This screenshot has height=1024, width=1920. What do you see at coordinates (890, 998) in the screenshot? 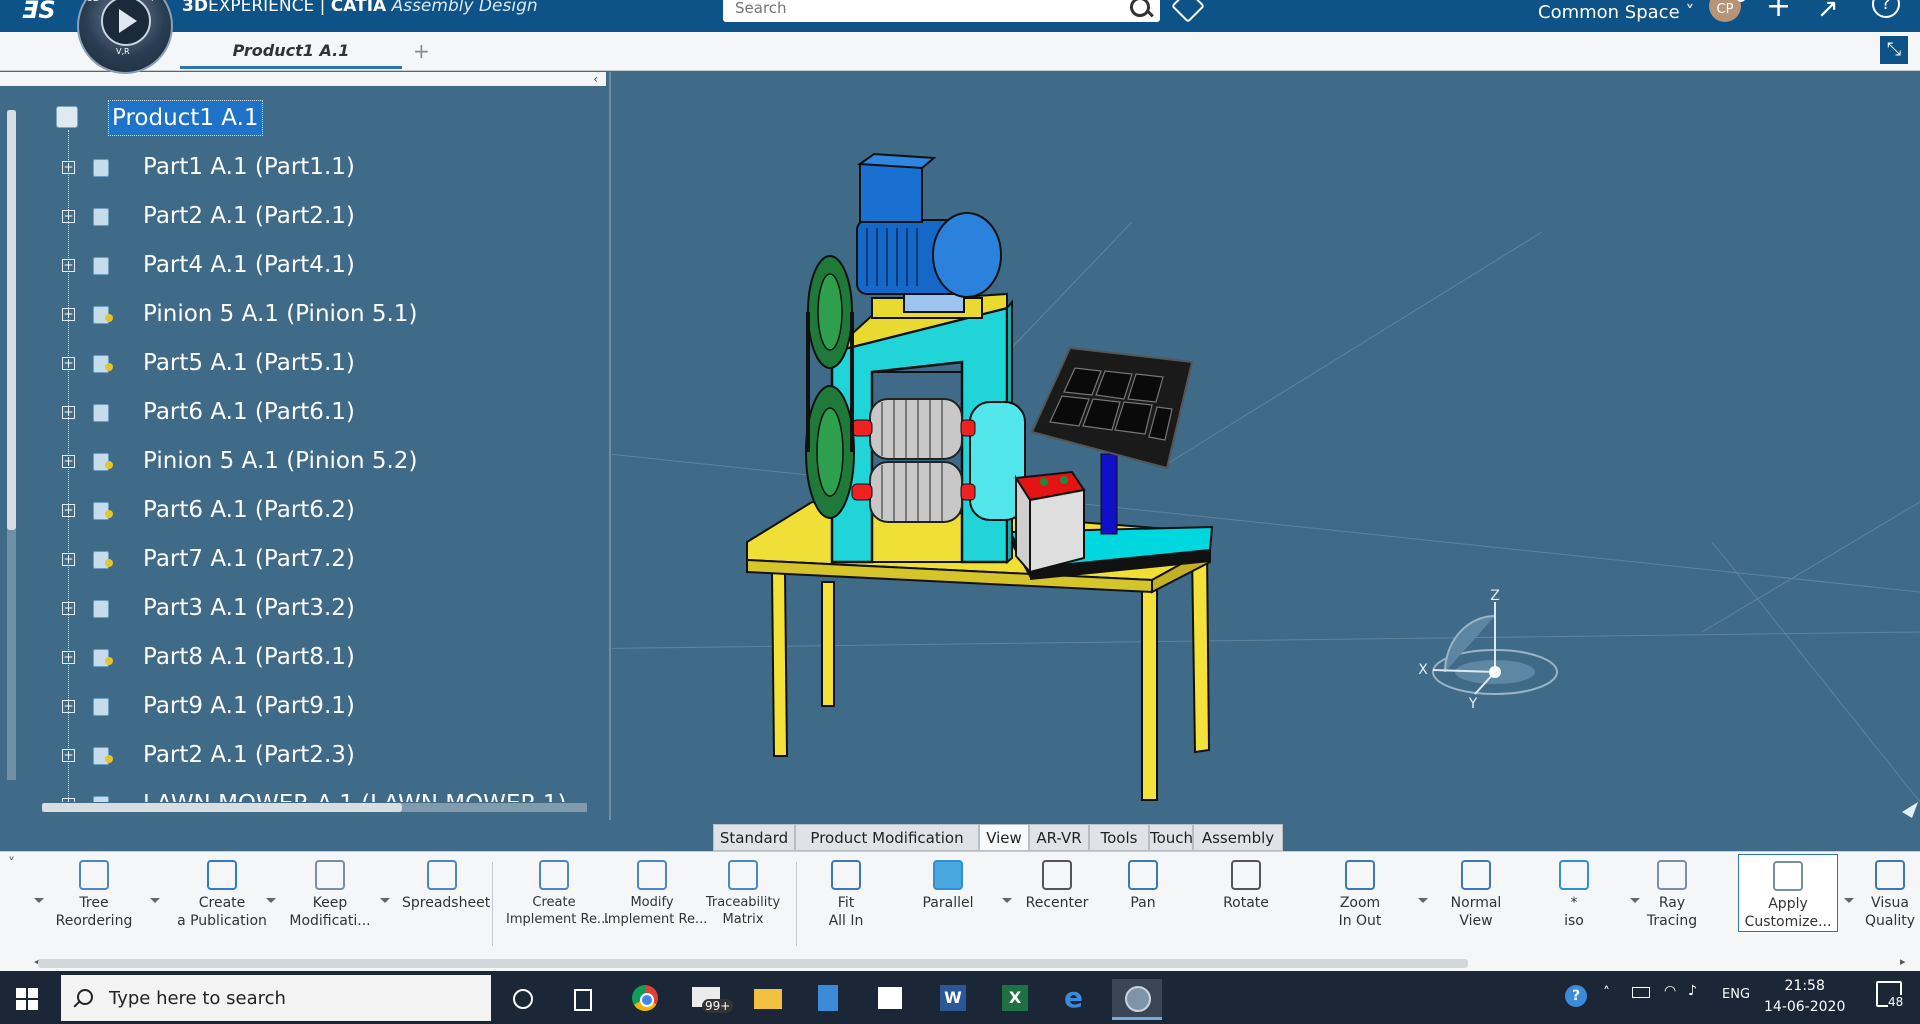
I see `store-icon` at bounding box center [890, 998].